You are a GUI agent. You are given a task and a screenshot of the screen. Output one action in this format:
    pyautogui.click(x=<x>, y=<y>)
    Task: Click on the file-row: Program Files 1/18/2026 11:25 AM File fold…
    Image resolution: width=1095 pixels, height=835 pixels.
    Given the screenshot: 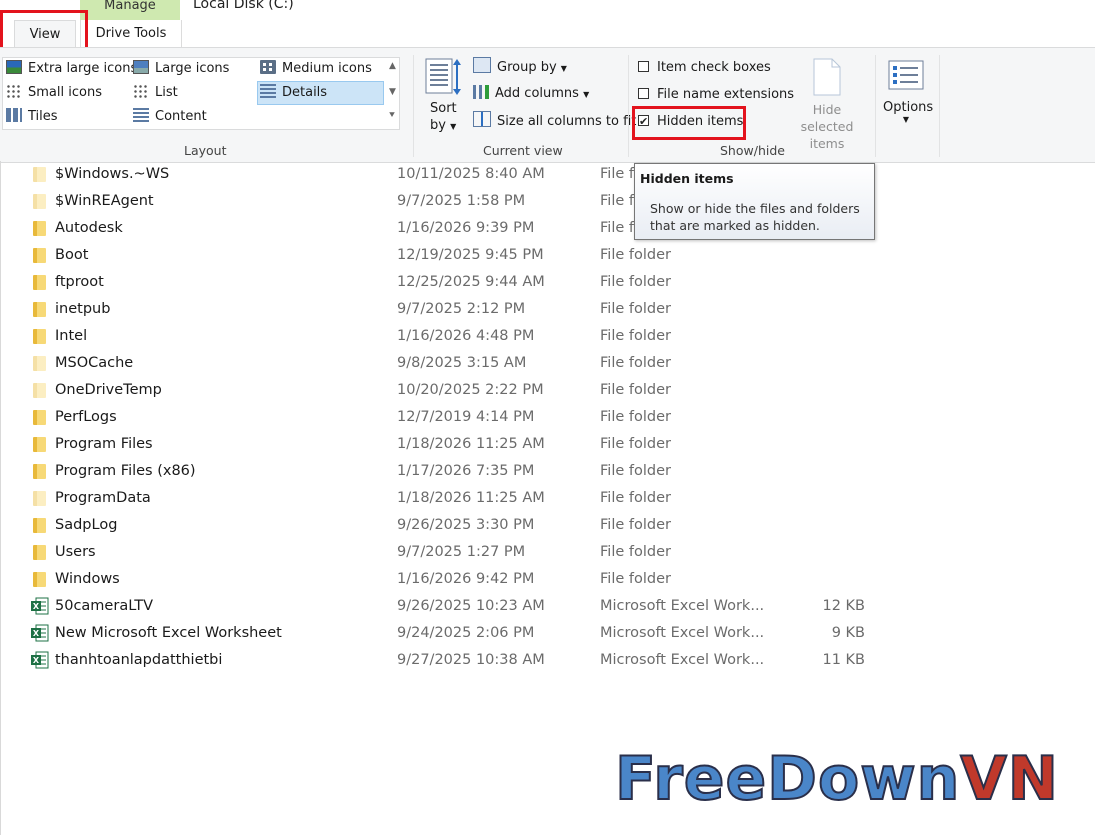 What is the action you would take?
    pyautogui.click(x=547, y=444)
    